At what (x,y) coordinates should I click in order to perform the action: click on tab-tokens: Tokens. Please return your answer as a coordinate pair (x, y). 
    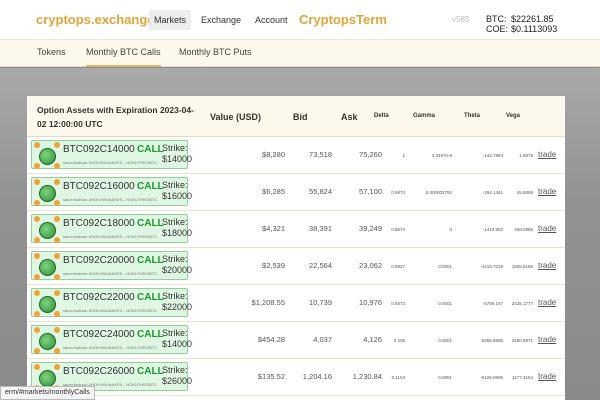
    Looking at the image, I should click on (51, 57).